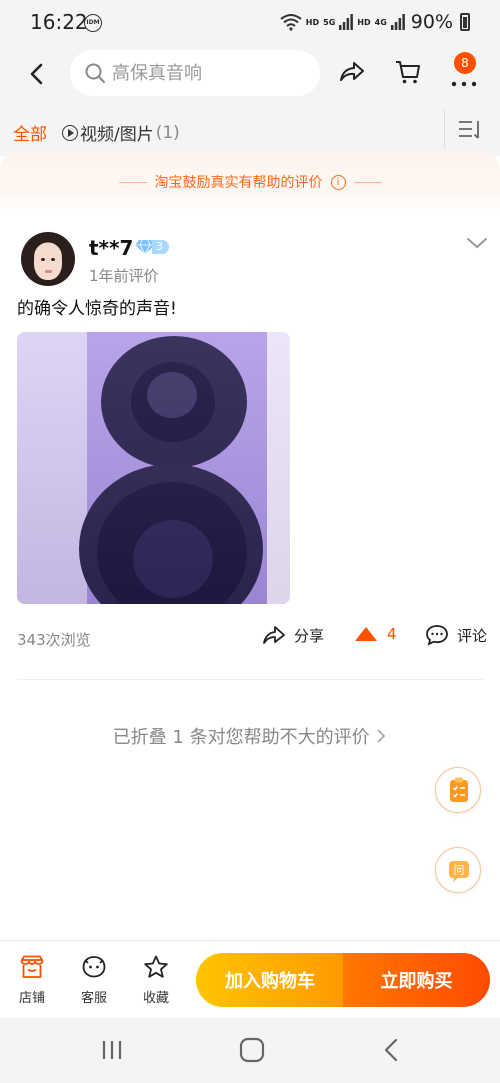 This screenshot has width=500, height=1083. What do you see at coordinates (250, 129) in the screenshot?
I see `review-filter-tabs: 全部 视频/图片 (1)` at bounding box center [250, 129].